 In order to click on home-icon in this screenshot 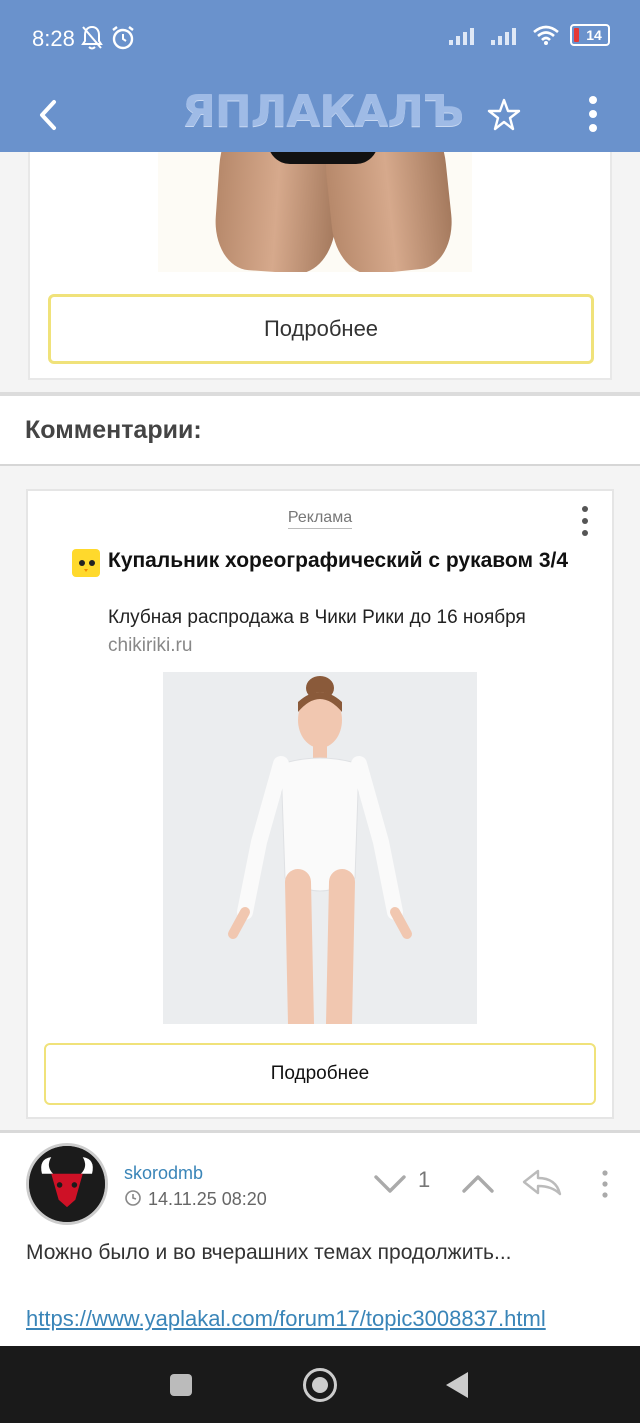, I will do `click(320, 1385)`.